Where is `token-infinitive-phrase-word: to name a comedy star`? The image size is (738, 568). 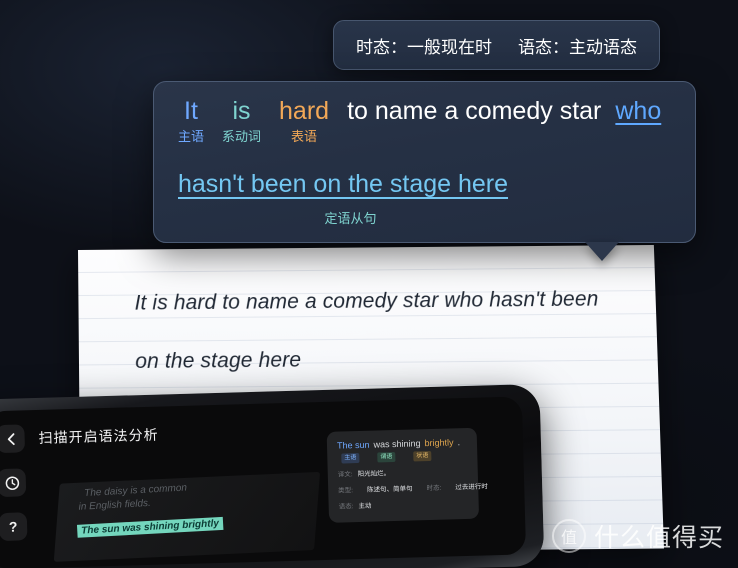
token-infinitive-phrase-word: to name a comedy star is located at coordinates (474, 111).